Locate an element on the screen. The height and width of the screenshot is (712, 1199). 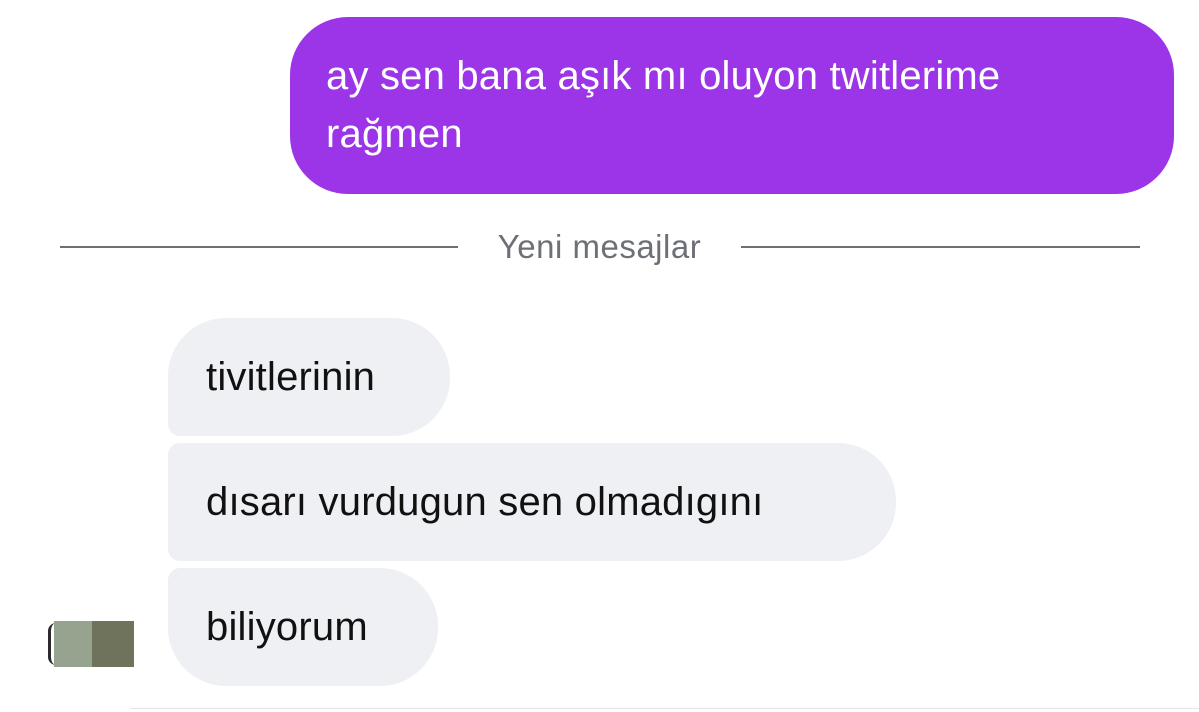
blurred-profile-avatar-icon is located at coordinates (91, 644).